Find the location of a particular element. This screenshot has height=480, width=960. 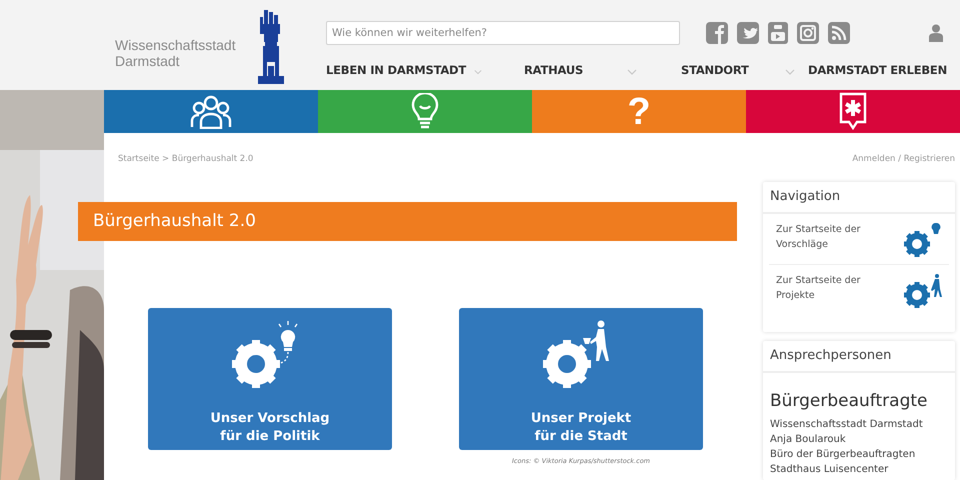

lightbulb-icon is located at coordinates (425, 111).